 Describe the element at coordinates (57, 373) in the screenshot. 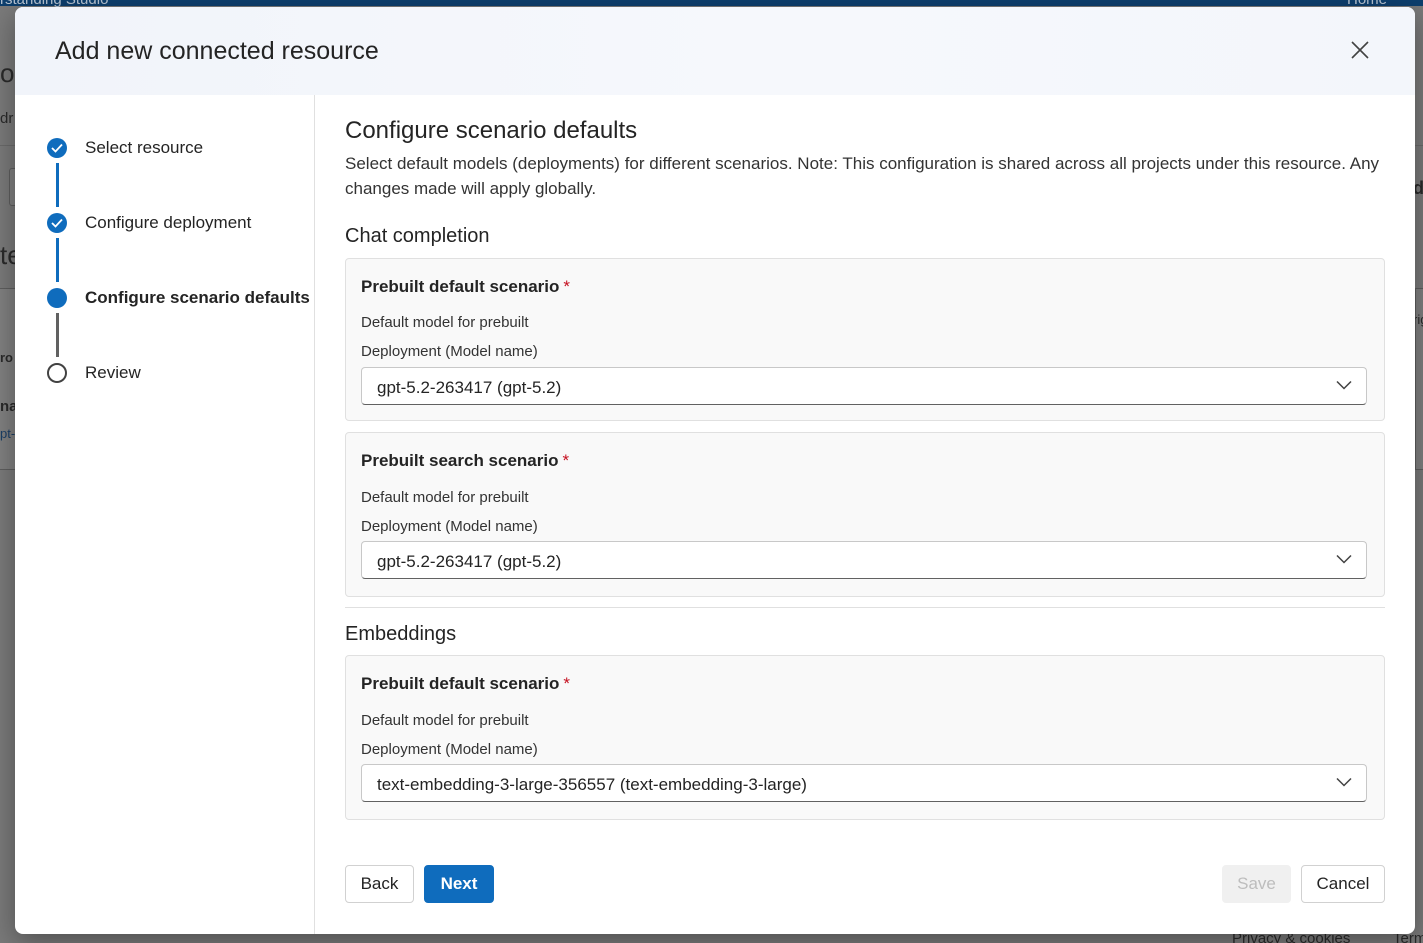

I see `step-pending-icon` at that location.